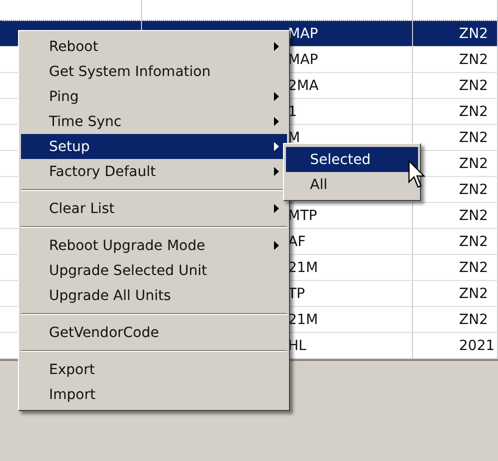 This screenshot has width=498, height=461. Describe the element at coordinates (477, 346) in the screenshot. I see `table-cell: 2021` at that location.